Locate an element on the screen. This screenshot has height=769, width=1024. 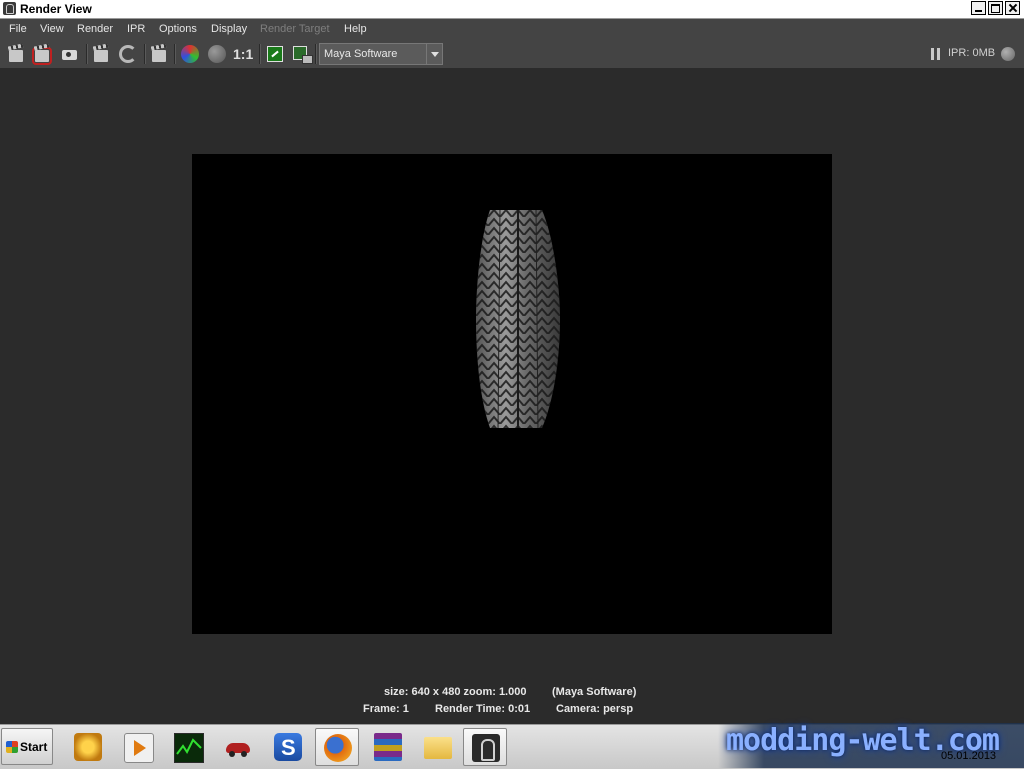
taskbar-app-winrar is located at coordinates (388, 747).